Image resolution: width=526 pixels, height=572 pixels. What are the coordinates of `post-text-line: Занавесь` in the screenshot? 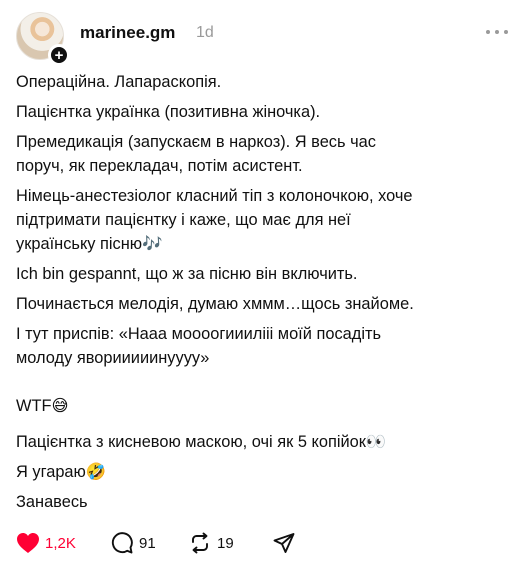 It's located at (52, 502).